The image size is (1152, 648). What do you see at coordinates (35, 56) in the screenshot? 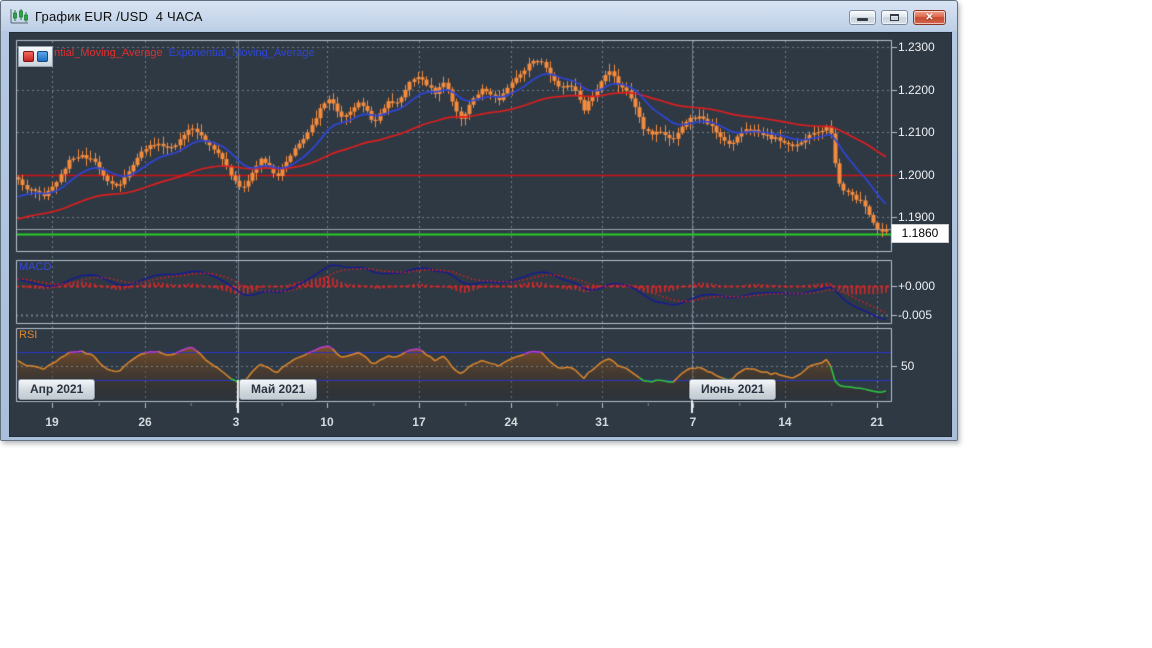
I see `indicator-toggle-buttons` at bounding box center [35, 56].